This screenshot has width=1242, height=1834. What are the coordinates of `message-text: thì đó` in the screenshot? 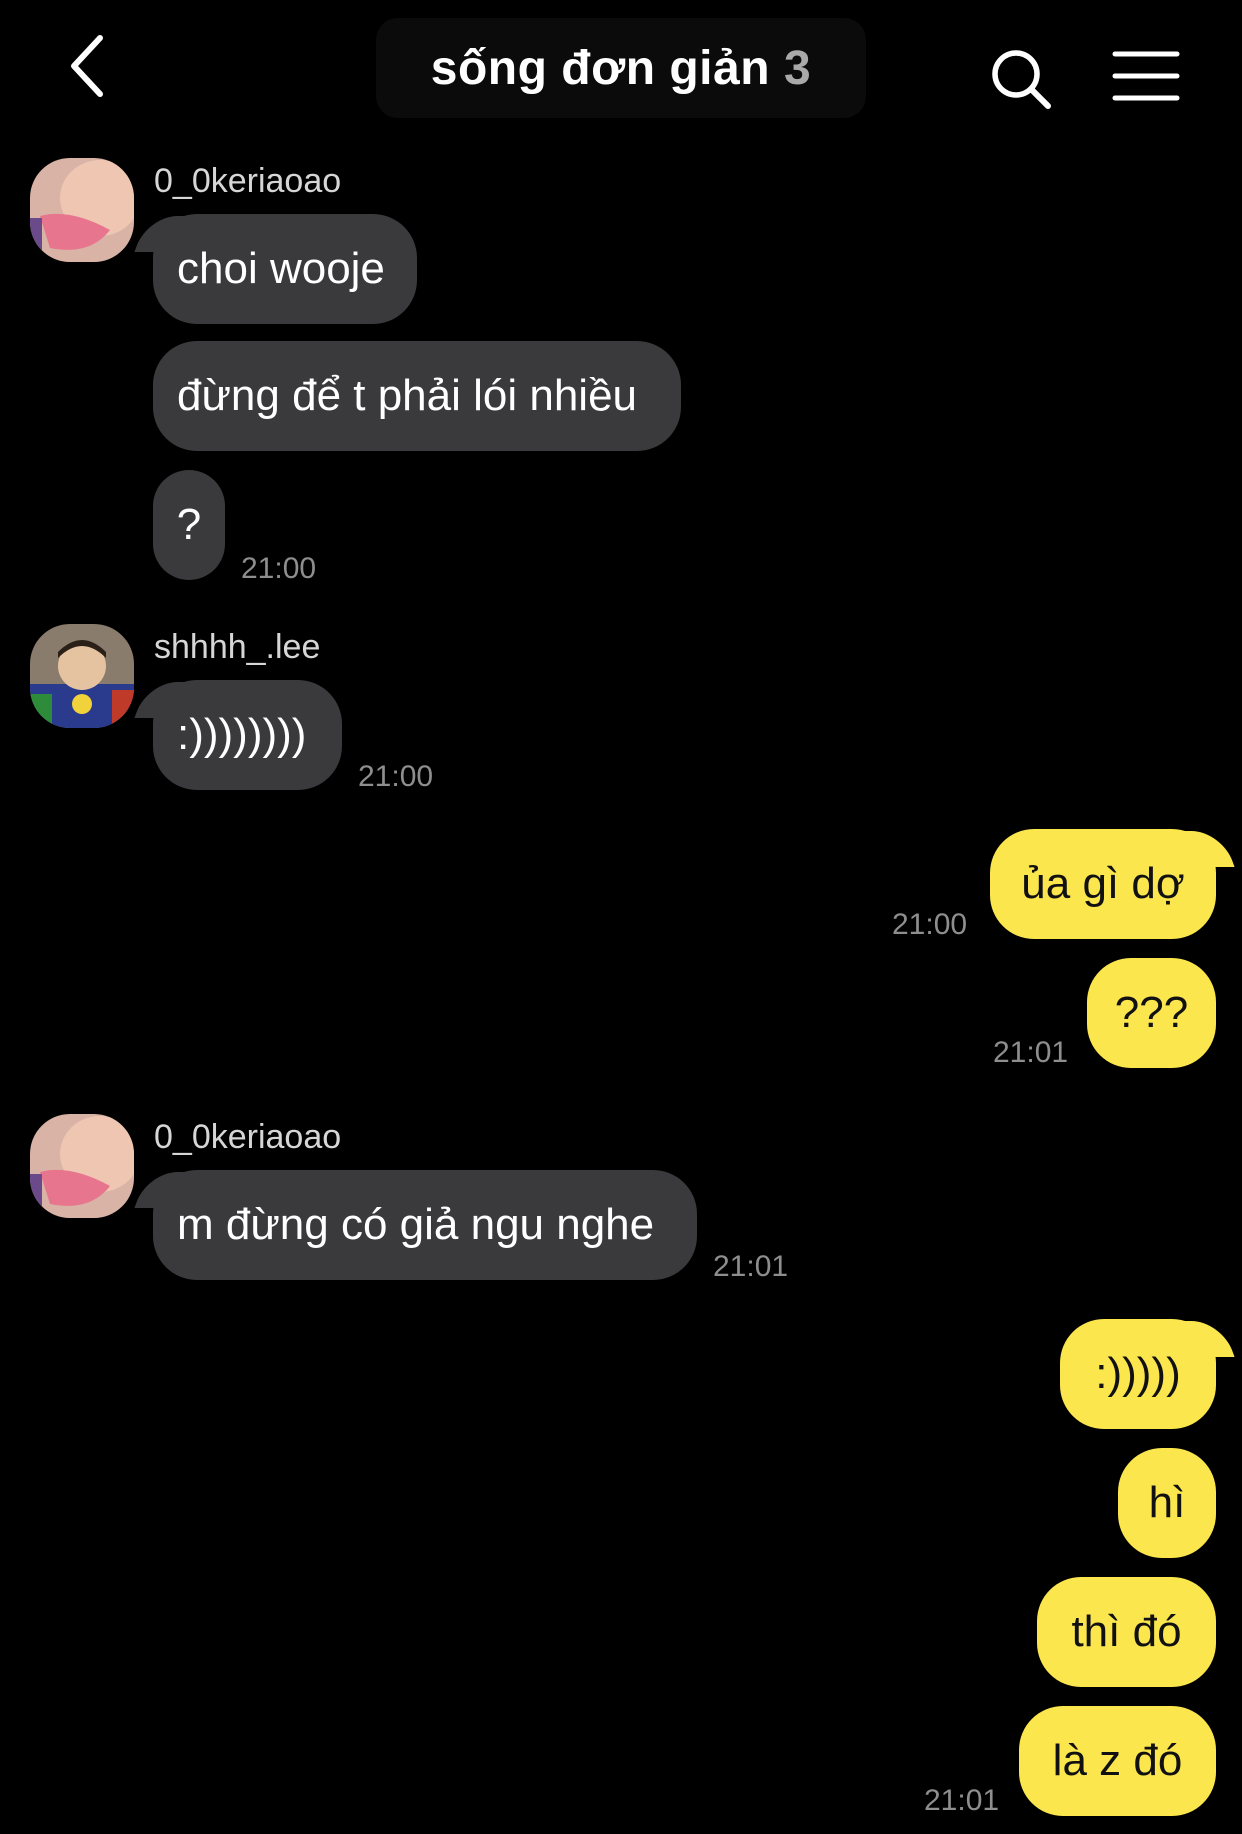 It's located at (1126, 1631).